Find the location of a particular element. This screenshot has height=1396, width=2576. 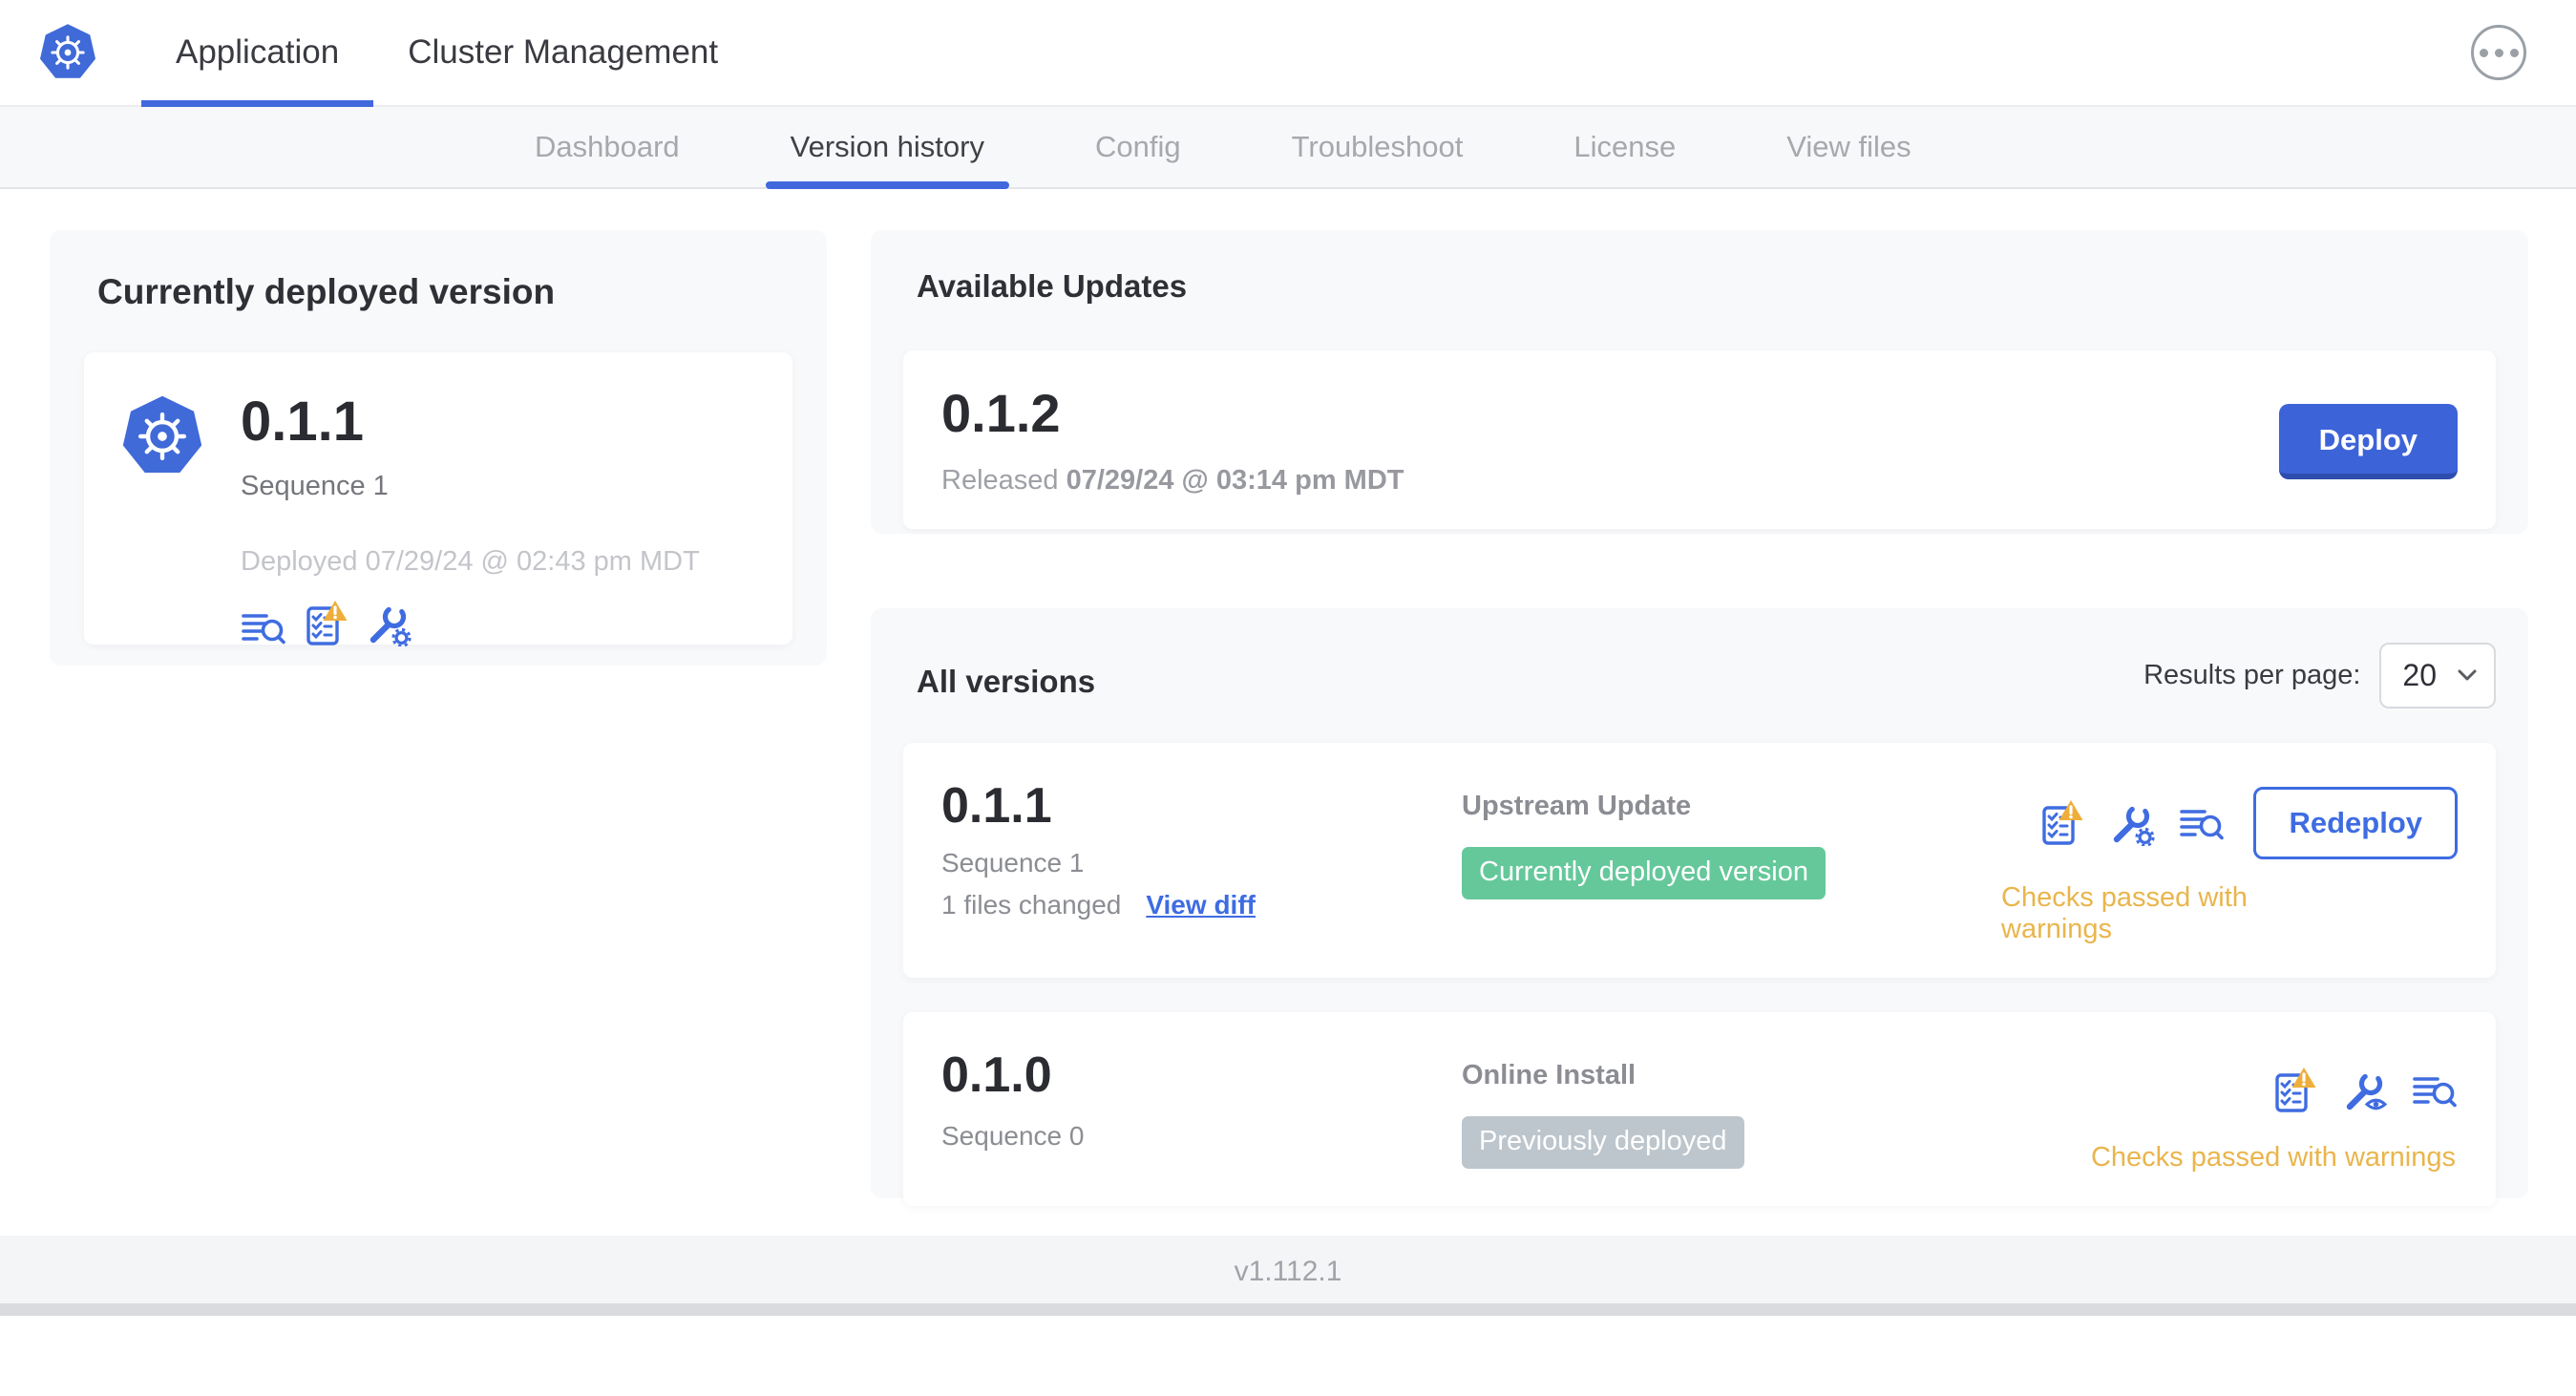

subnav-tab-dashboard-label: Dashboard is located at coordinates (607, 146).